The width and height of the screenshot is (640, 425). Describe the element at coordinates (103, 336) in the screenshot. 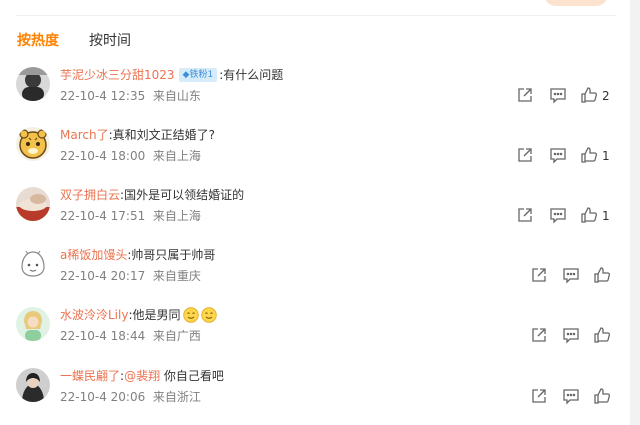

I see `comment-time: 22-10-4 18:44` at that location.